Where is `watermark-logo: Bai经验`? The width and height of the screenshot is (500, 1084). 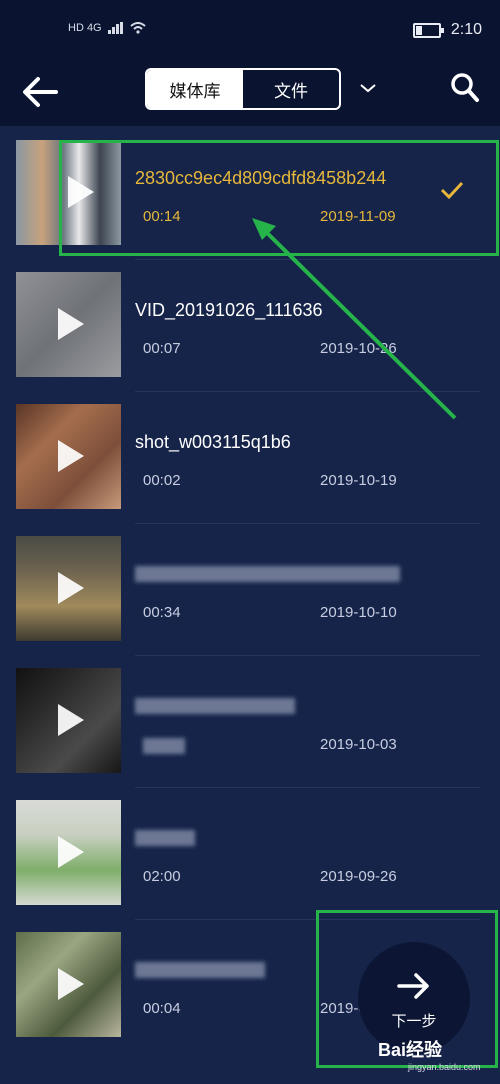 watermark-logo: Bai经验 is located at coordinates (410, 1050).